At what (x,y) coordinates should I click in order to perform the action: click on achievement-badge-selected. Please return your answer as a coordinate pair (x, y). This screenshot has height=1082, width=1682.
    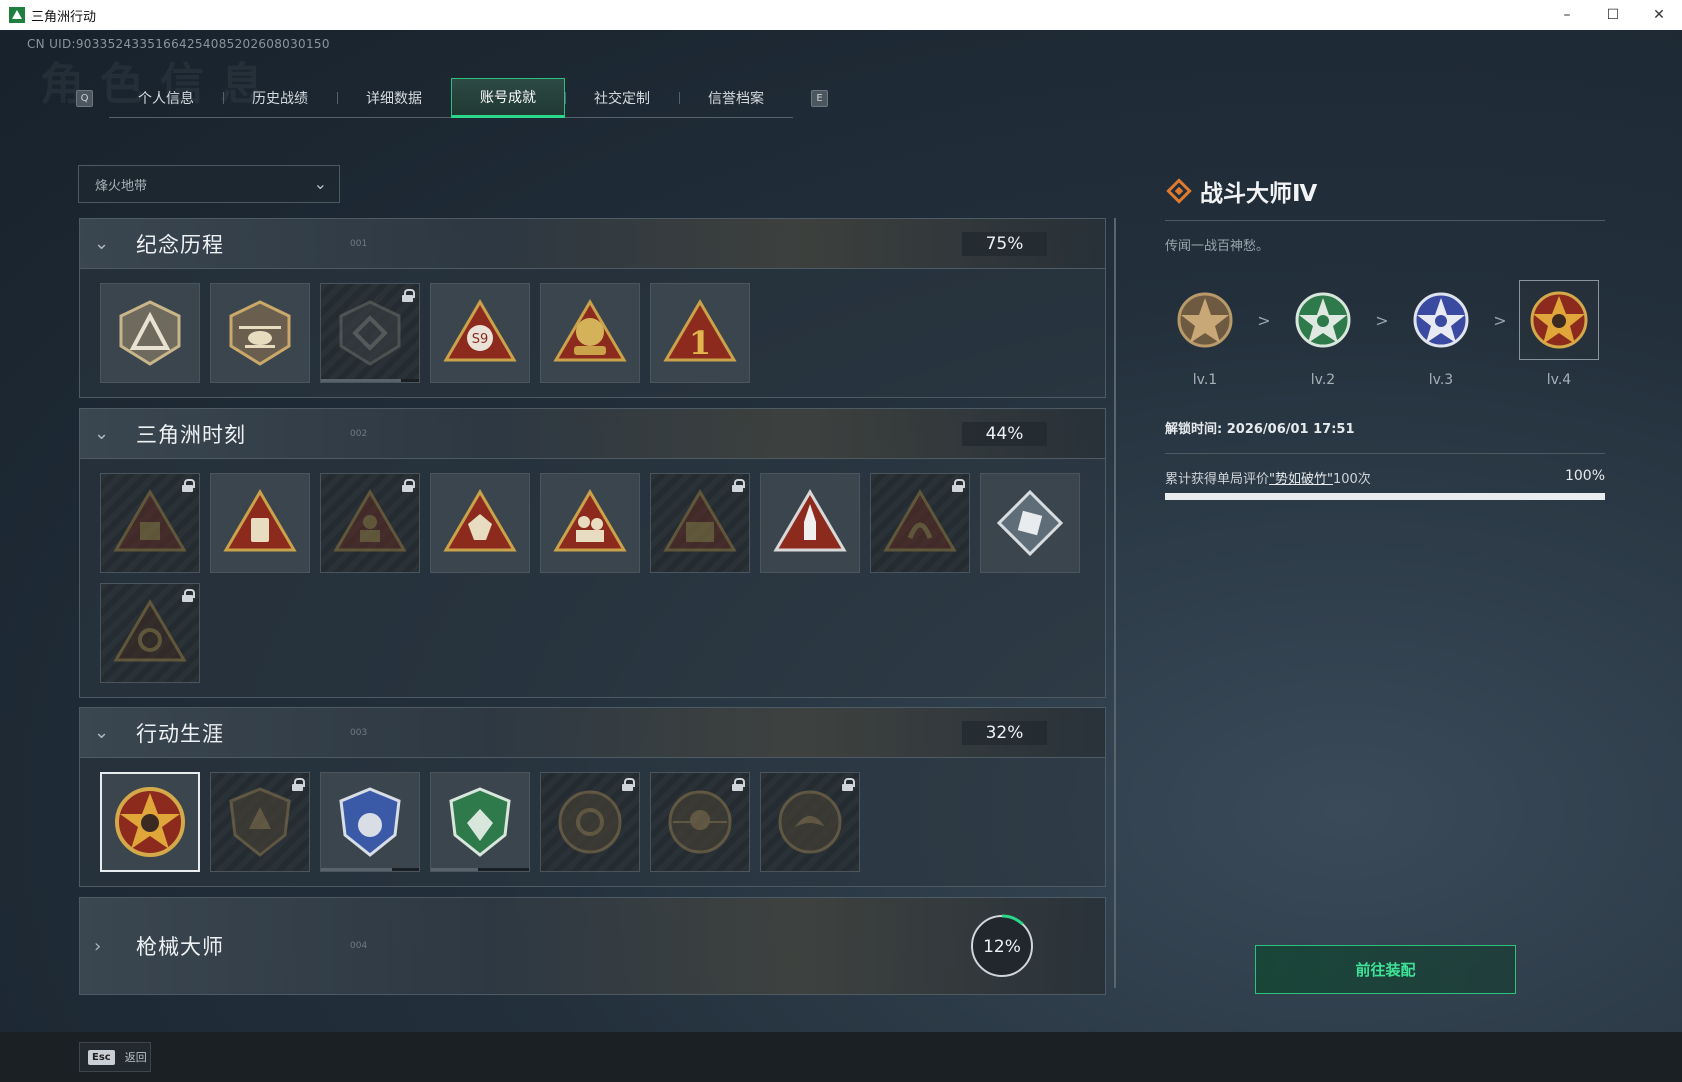
    Looking at the image, I should click on (150, 822).